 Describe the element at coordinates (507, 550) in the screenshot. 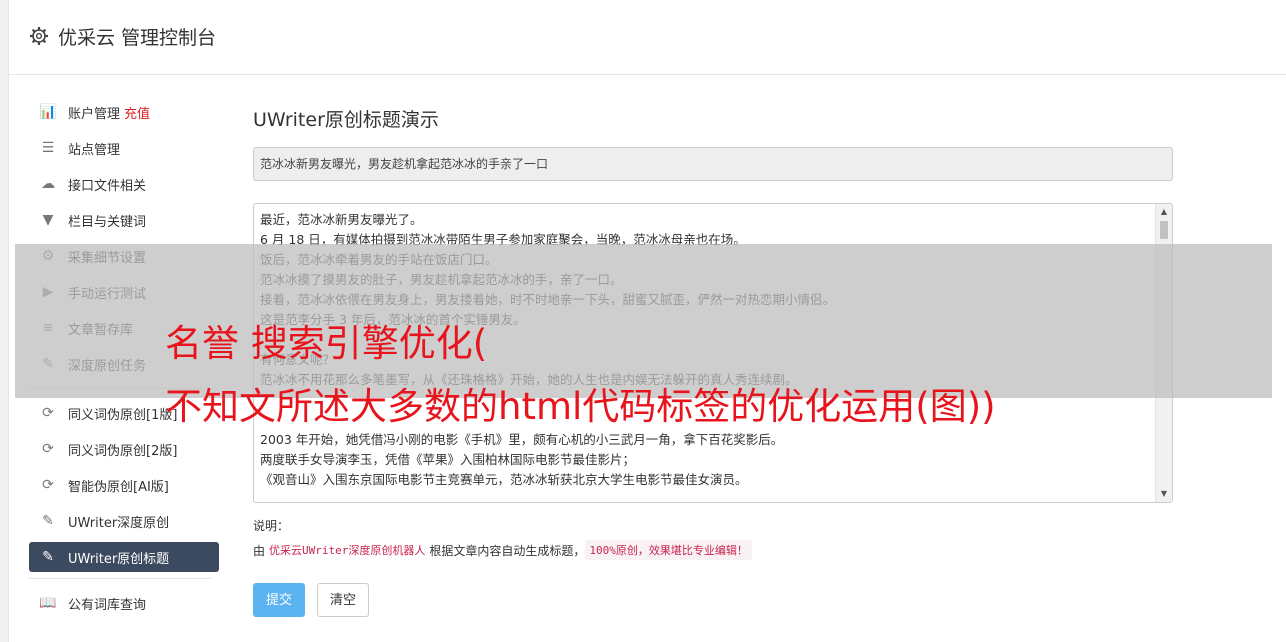

I see `note-middle: 根据文章内容自动生成标题，` at that location.